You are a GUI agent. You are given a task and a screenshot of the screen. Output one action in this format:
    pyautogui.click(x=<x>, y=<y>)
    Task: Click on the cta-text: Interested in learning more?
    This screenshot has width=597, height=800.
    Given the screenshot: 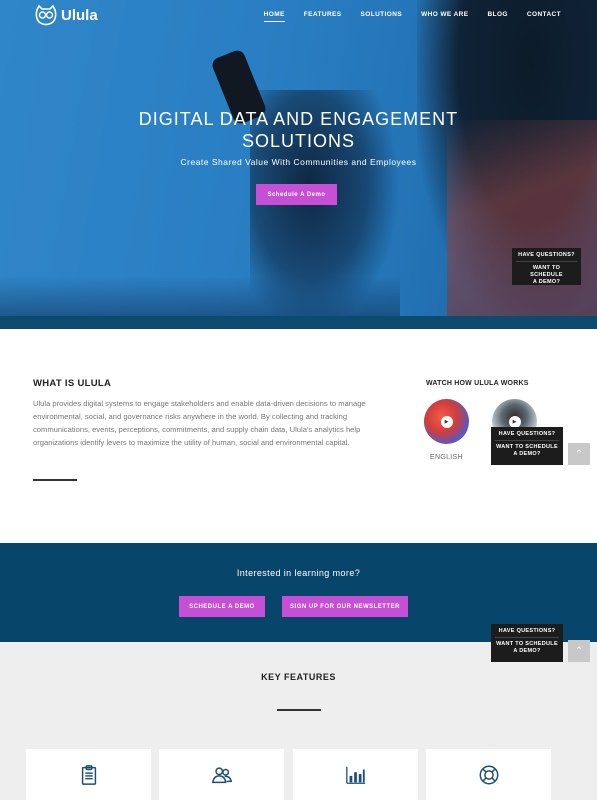 What is the action you would take?
    pyautogui.click(x=298, y=573)
    